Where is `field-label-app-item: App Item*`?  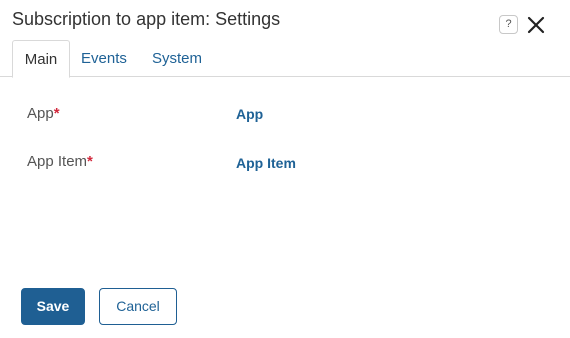
field-label-app-item: App Item* is located at coordinates (60, 161).